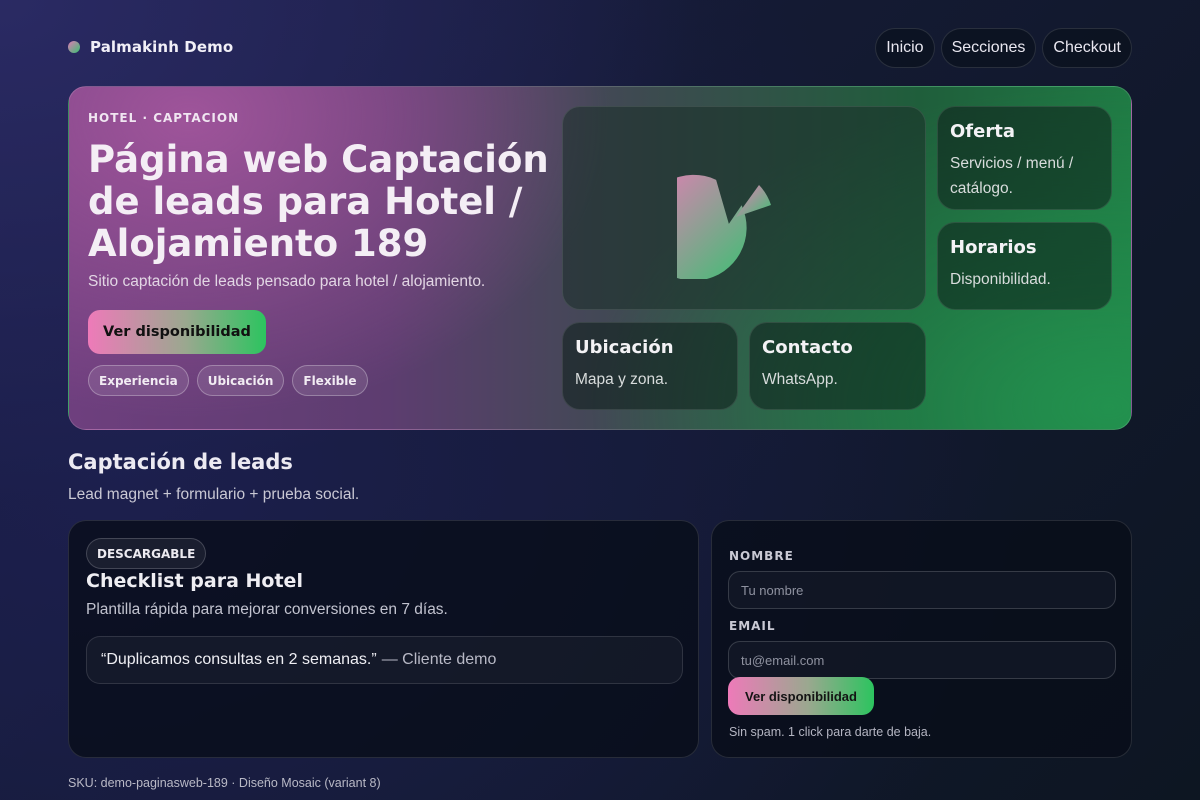 Image resolution: width=1200 pixels, height=800 pixels. I want to click on tag-ubicacion: Ubicación, so click(240, 380).